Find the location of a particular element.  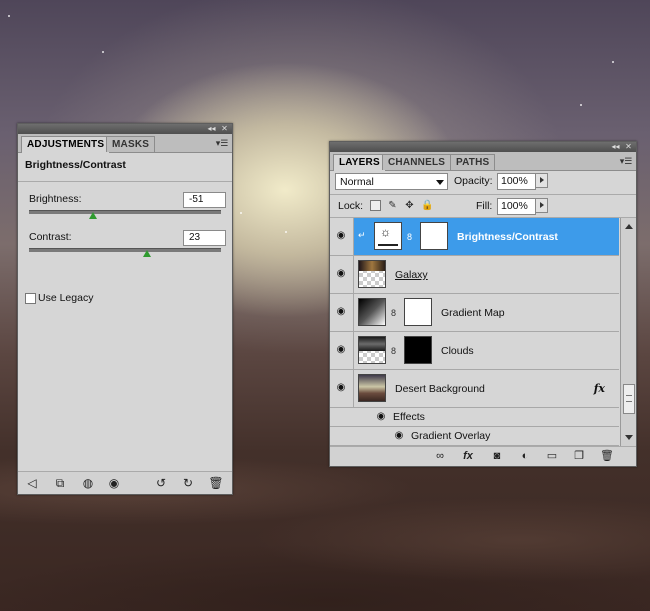

slider-bar-icon is located at coordinates (388, 245).